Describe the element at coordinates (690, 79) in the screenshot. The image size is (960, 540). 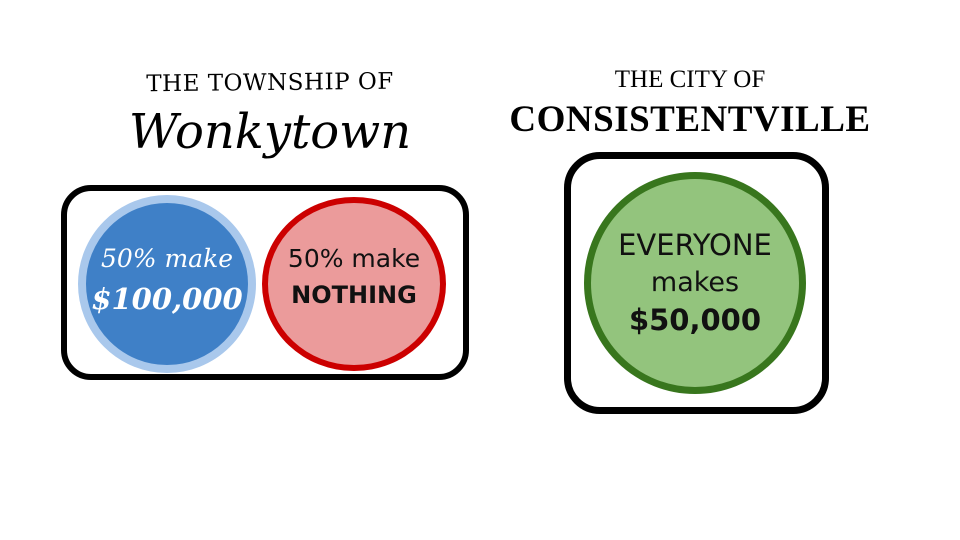
I see `consistentville-prefix: THE CITY OF` at that location.